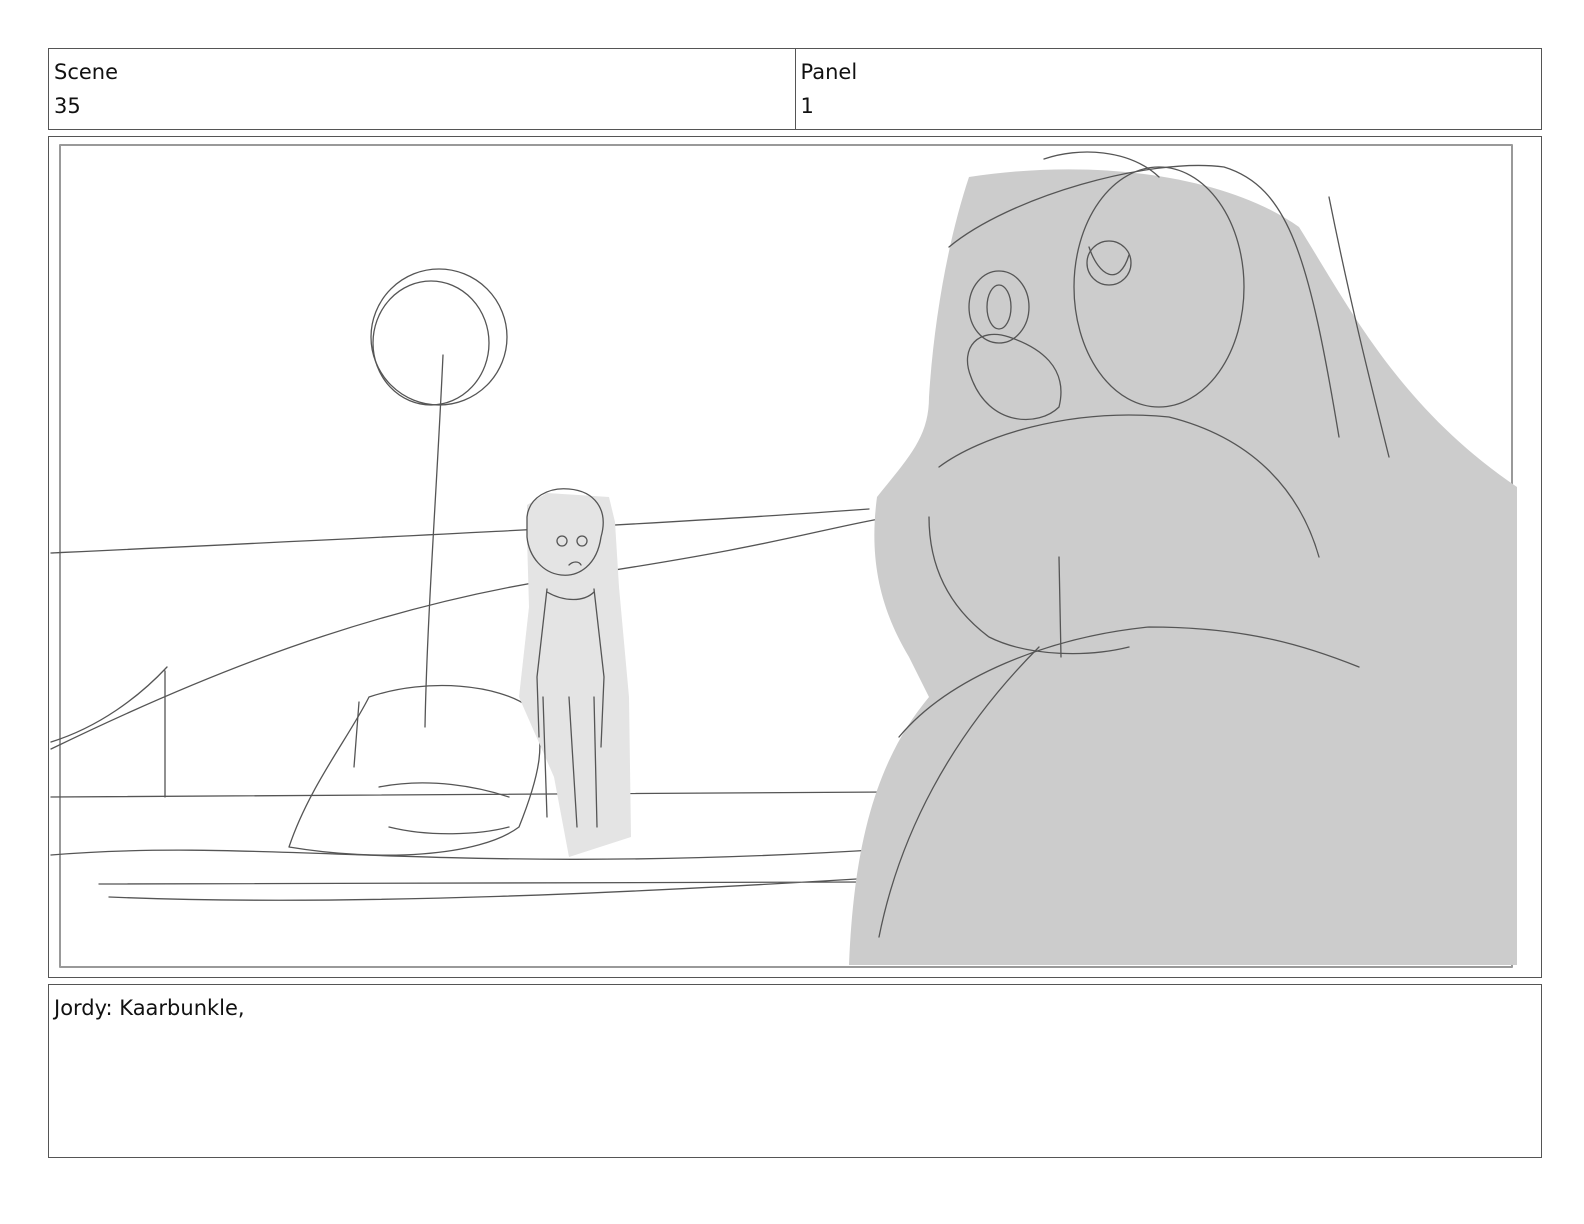 The image size is (1584, 1224). Describe the element at coordinates (1168, 89) in the screenshot. I see `panel-cell: Panel 1` at that location.